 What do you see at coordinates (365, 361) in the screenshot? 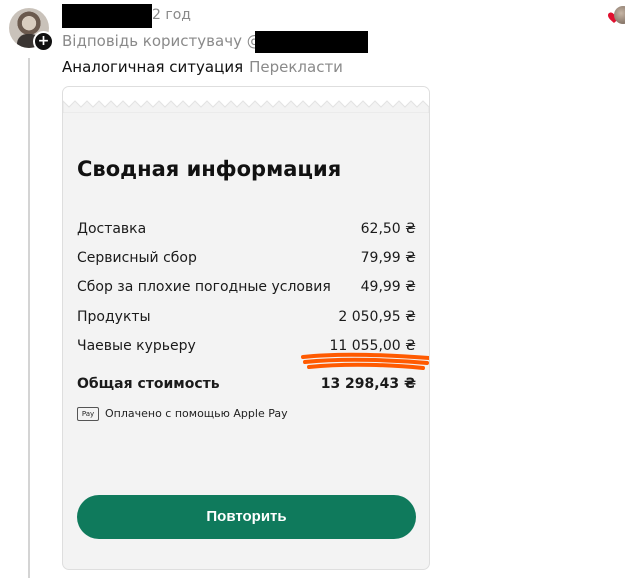
I see `orange-scribble` at bounding box center [365, 361].